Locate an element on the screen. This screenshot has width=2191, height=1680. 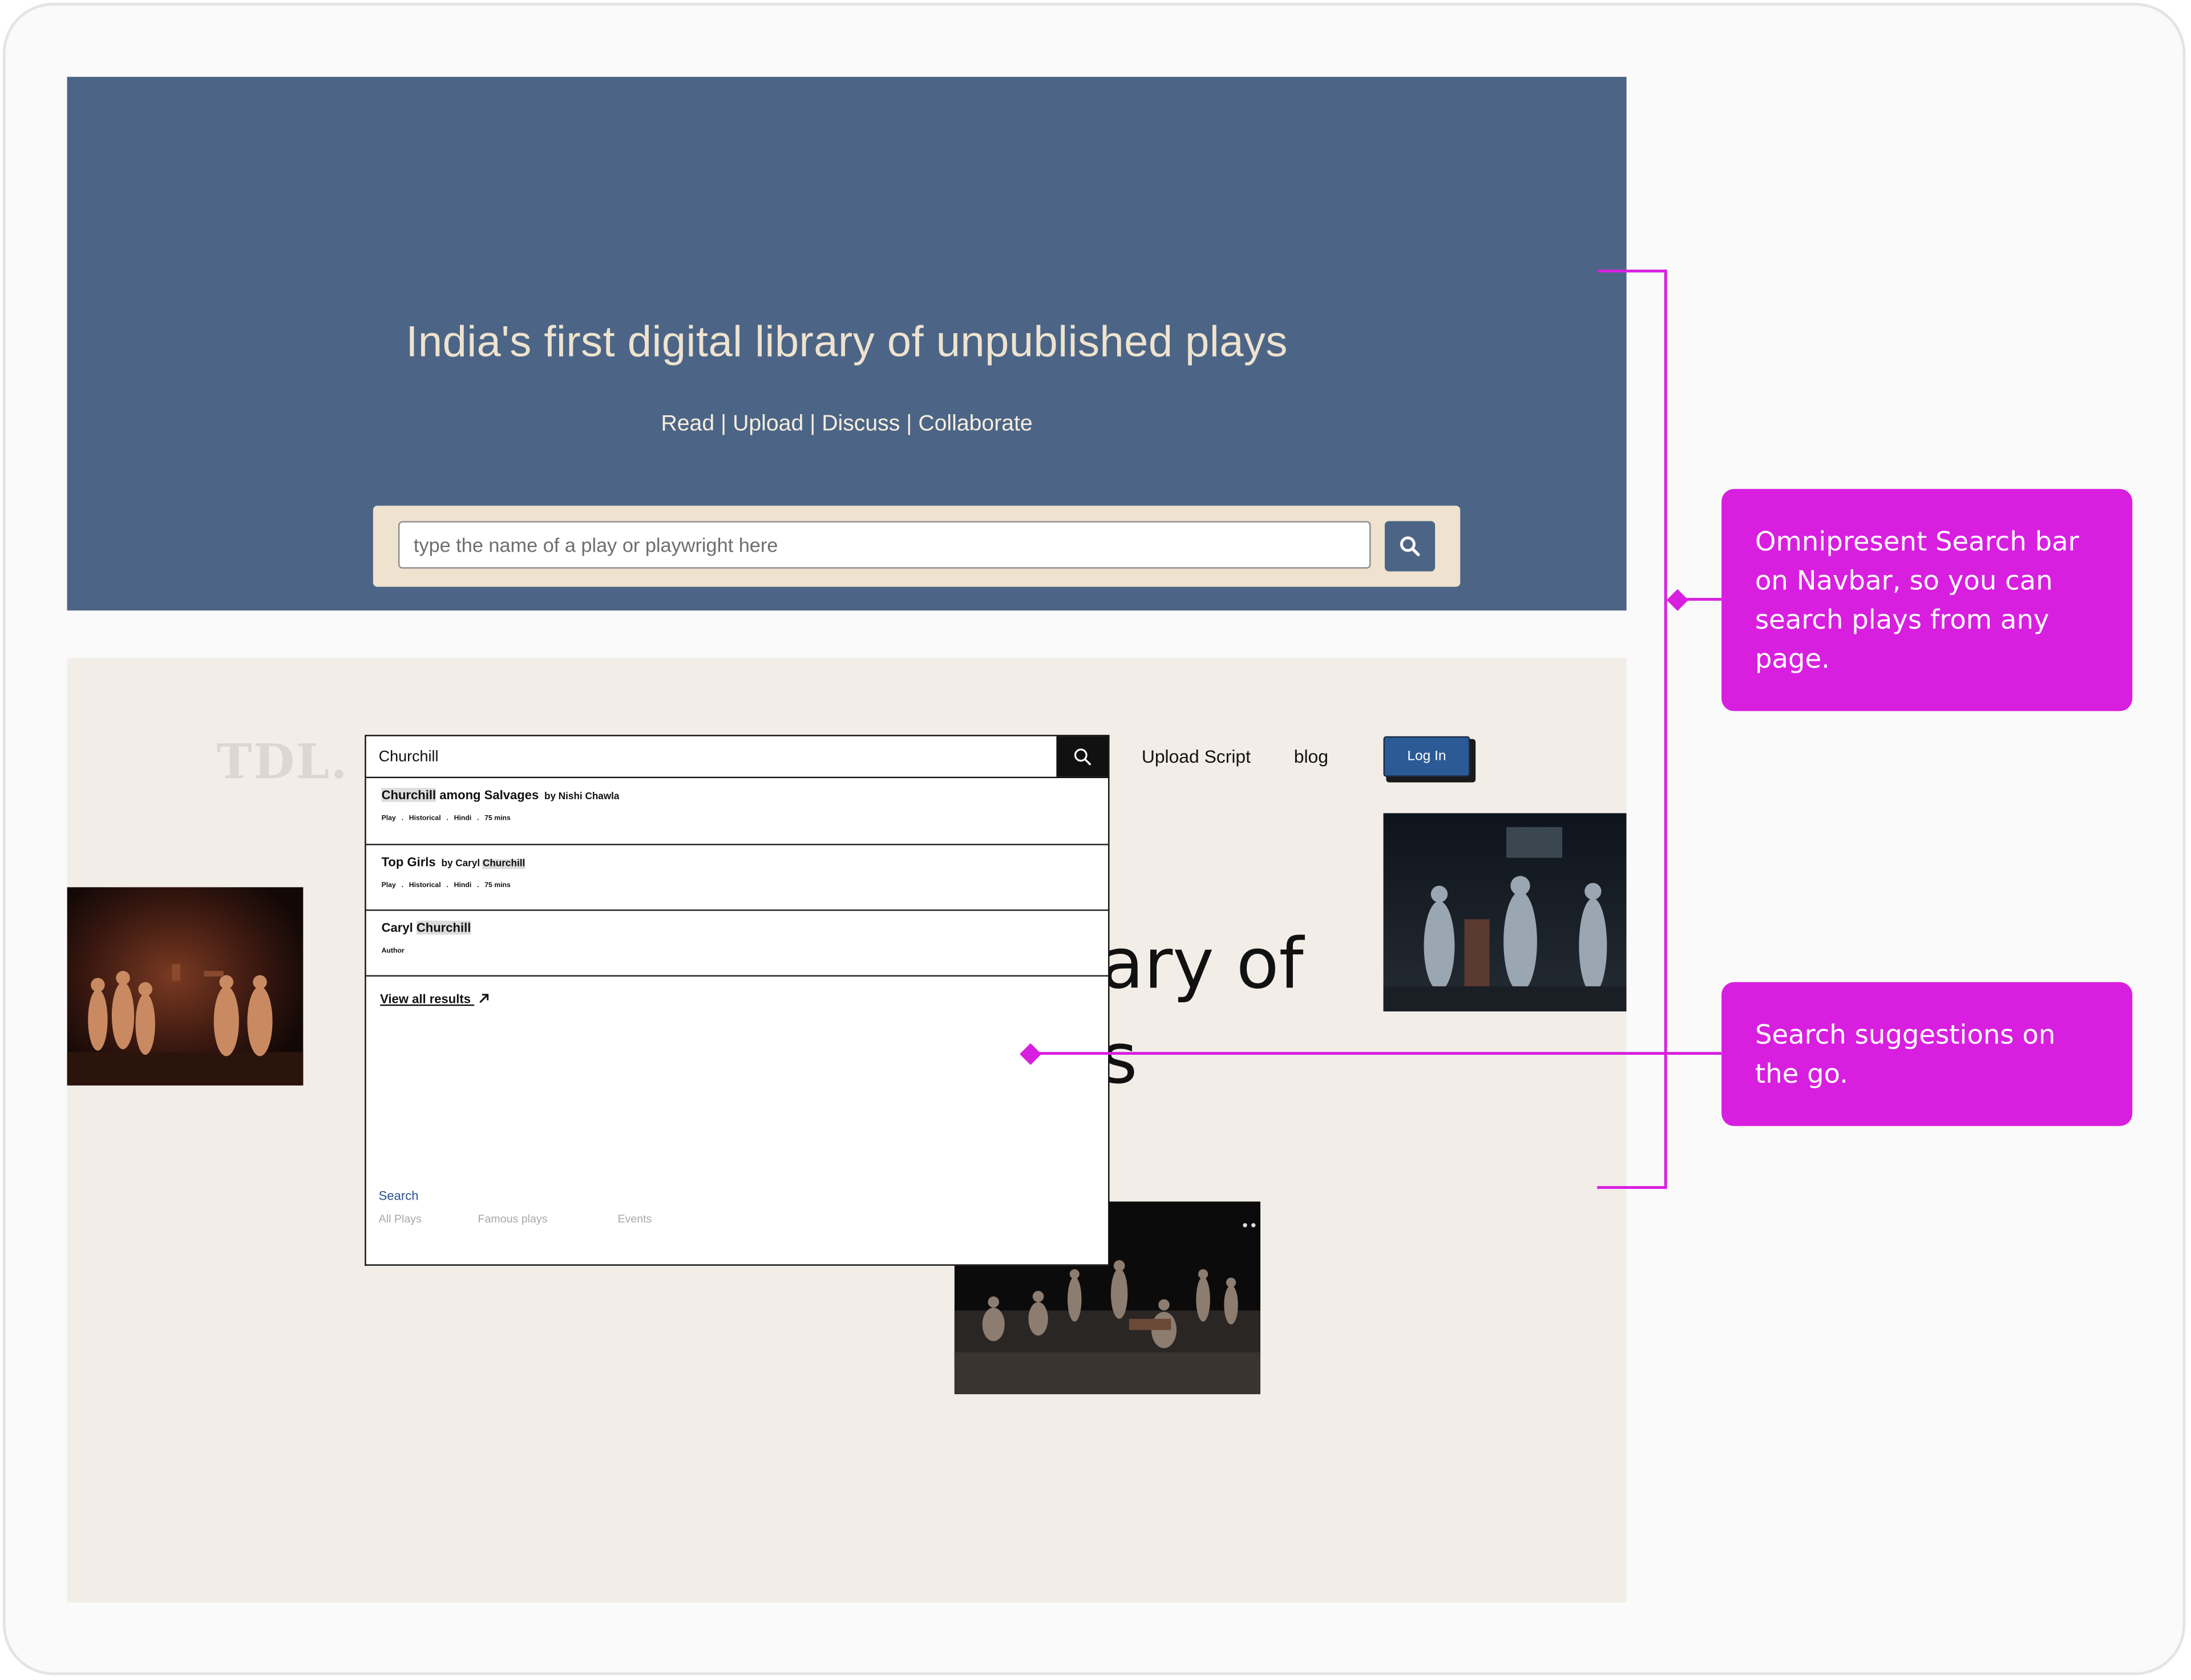
bracket-vertical is located at coordinates (1665, 729).